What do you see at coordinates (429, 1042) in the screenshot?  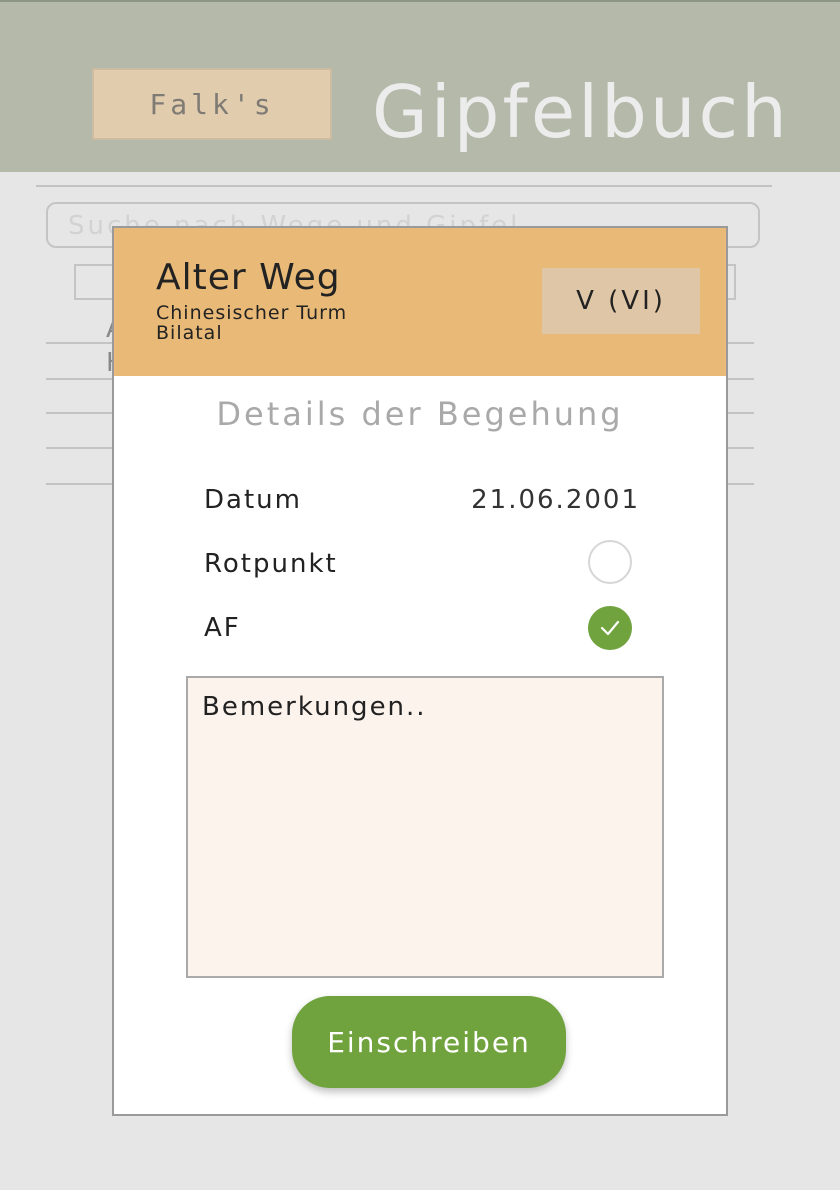 I see `submit-button: Einschreiben` at bounding box center [429, 1042].